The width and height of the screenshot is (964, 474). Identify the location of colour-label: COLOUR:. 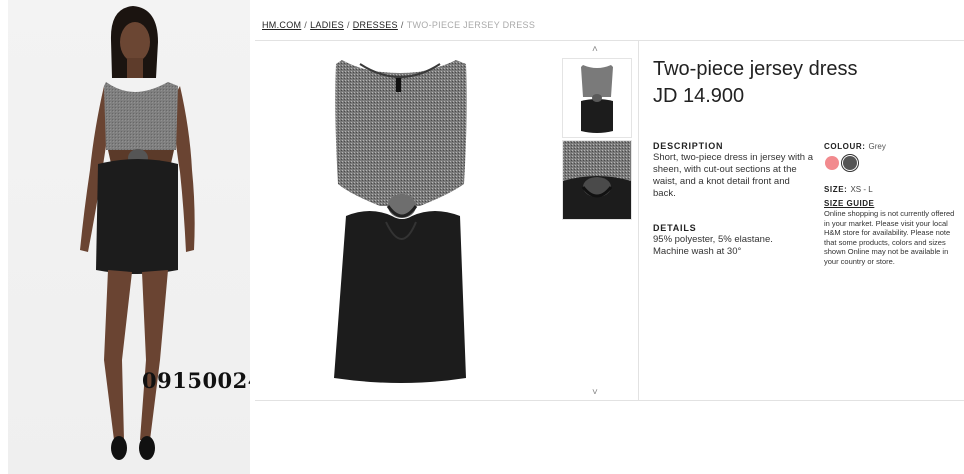
(845, 146).